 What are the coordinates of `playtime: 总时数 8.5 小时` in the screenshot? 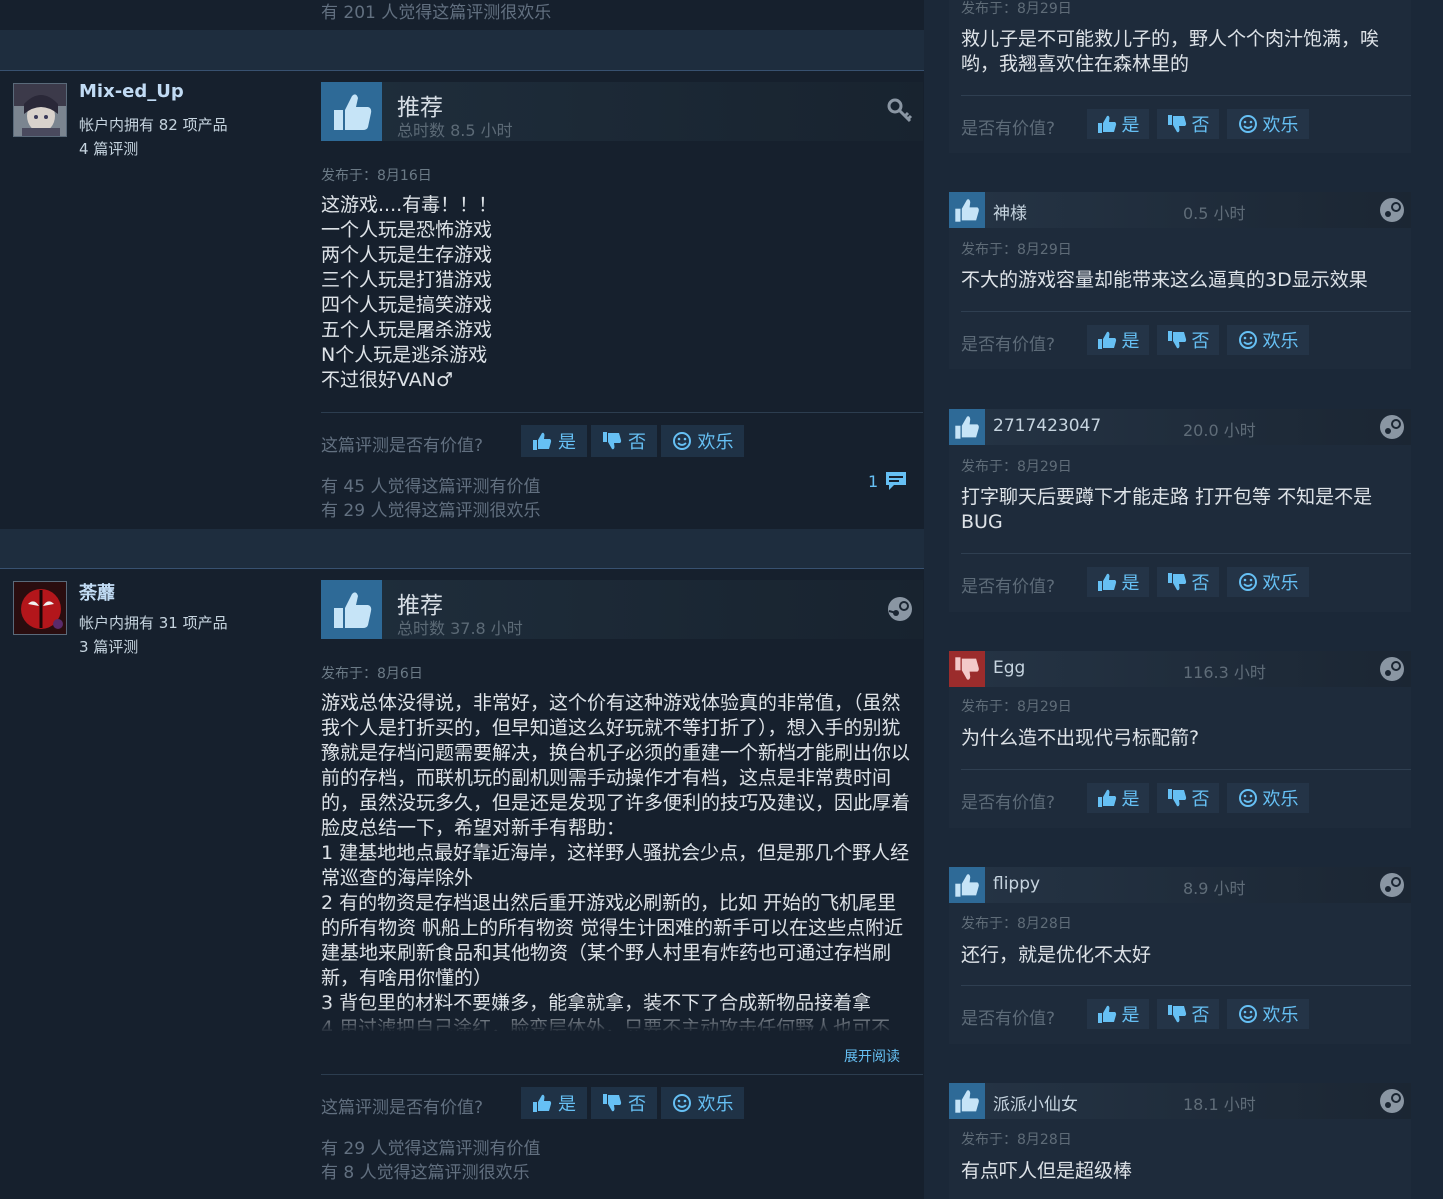 It's located at (455, 130).